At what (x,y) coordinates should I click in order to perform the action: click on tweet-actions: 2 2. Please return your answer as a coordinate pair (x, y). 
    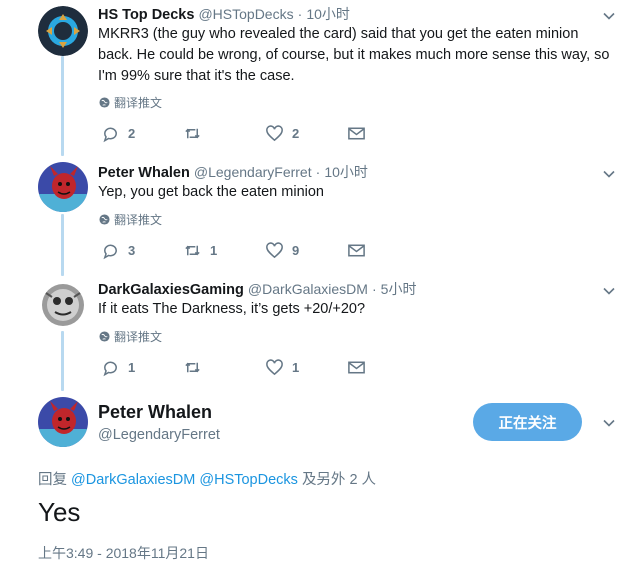
    Looking at the image, I should click on (239, 133).